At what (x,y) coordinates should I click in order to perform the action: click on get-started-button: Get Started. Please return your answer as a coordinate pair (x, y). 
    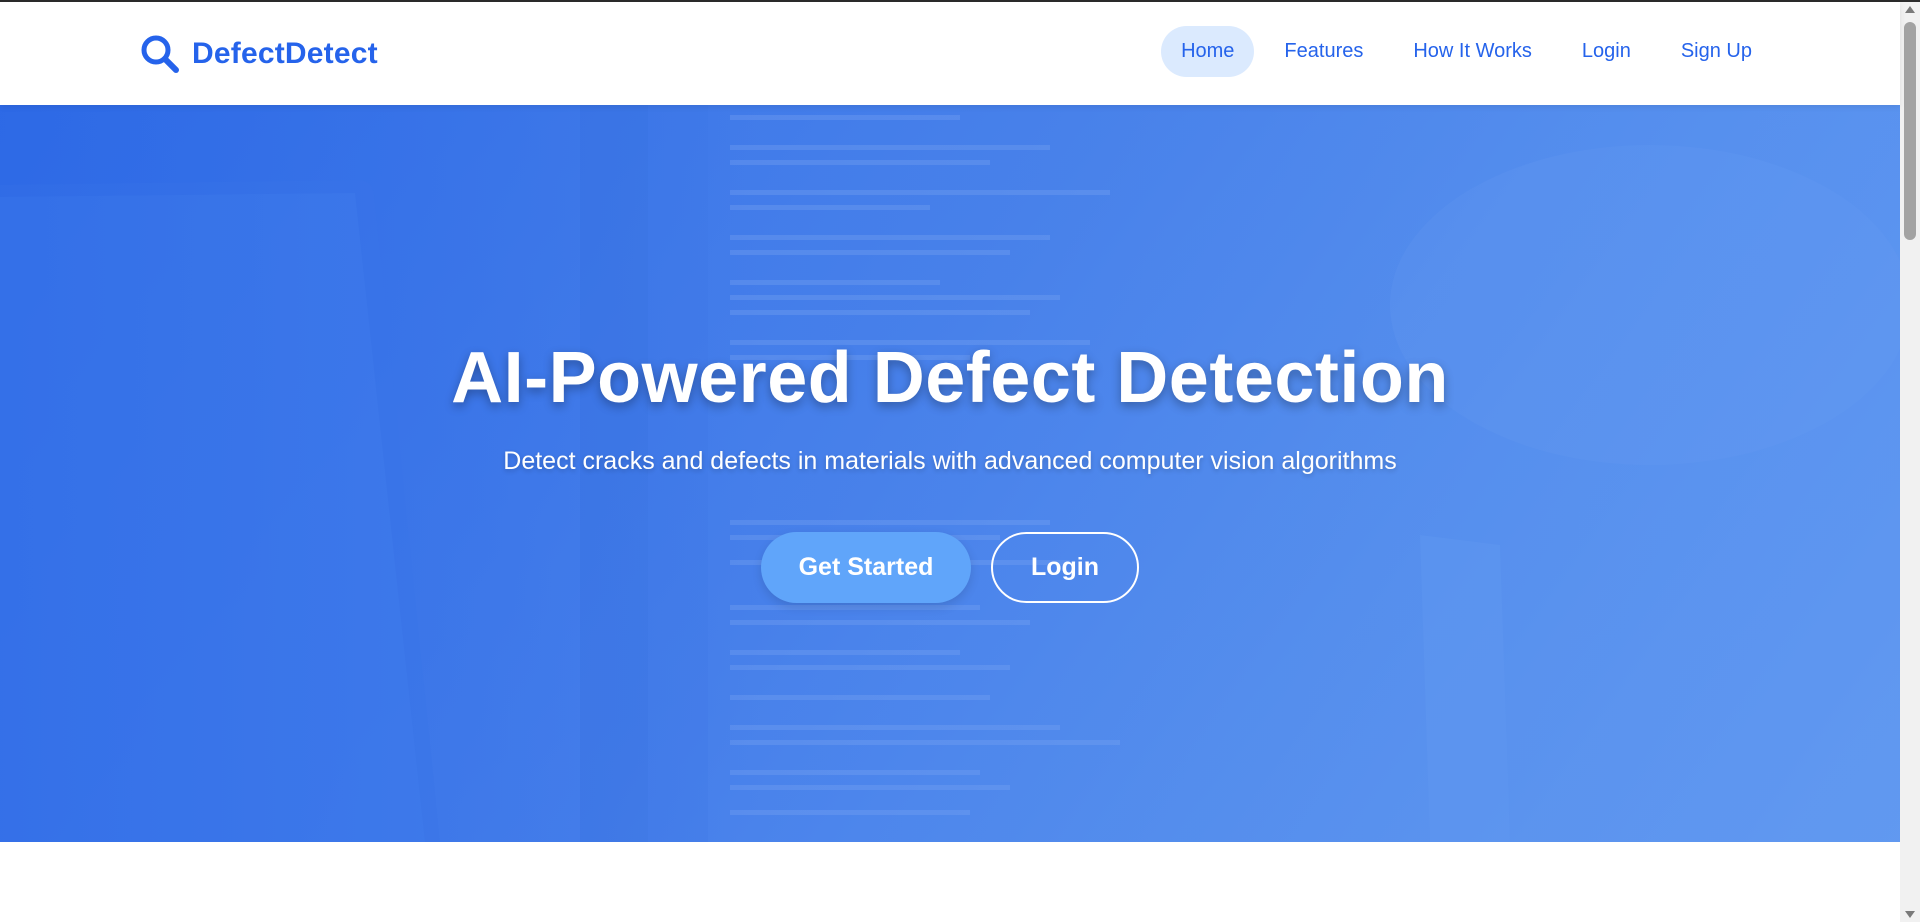
    Looking at the image, I should click on (866, 567).